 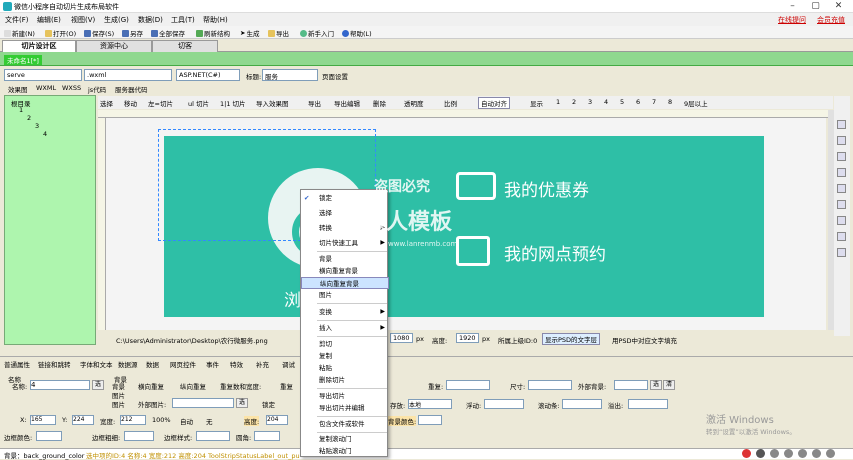 What do you see at coordinates (203, 403) in the screenshot?
I see `ext-image-input` at bounding box center [203, 403].